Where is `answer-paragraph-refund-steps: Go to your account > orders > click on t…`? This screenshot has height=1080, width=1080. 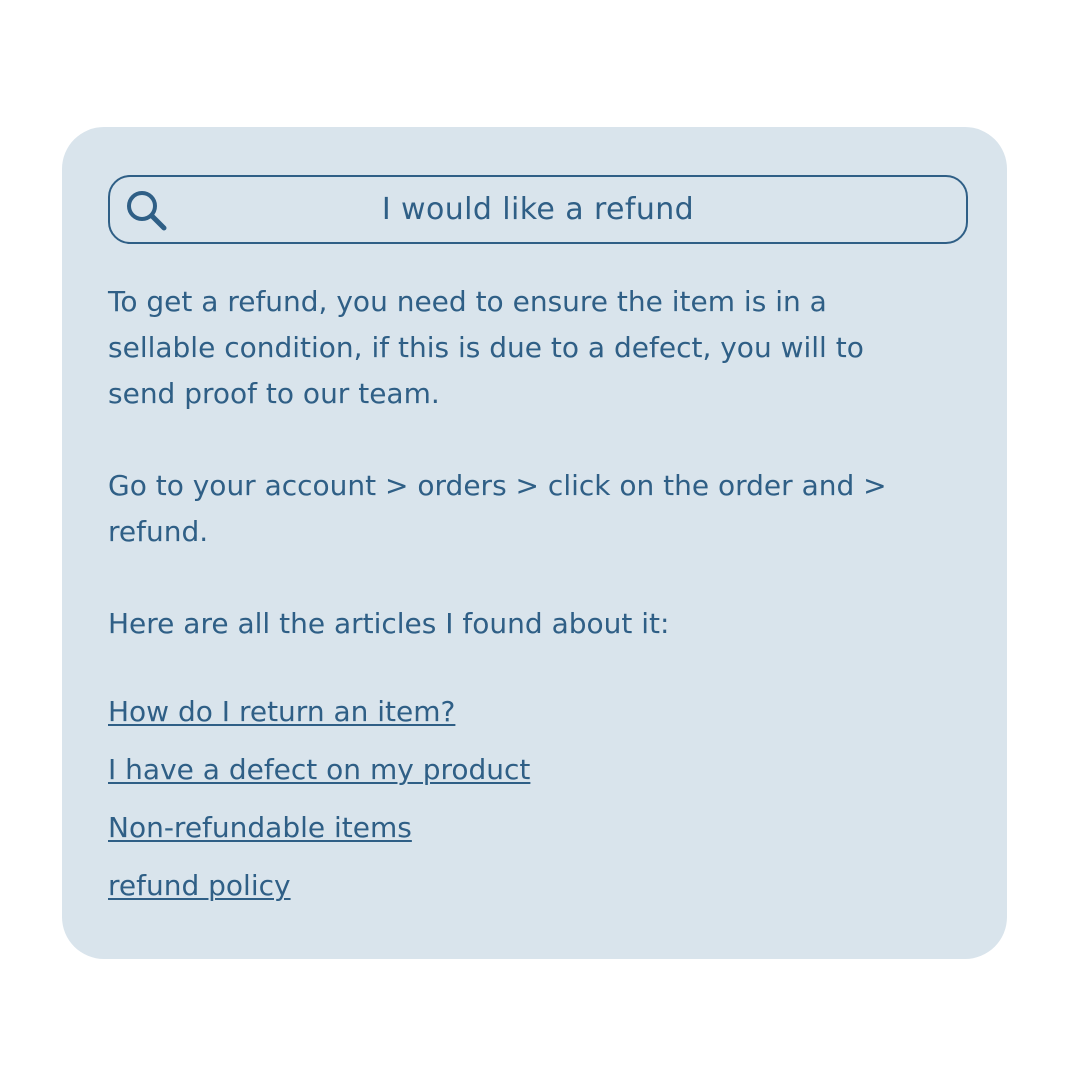
answer-paragraph-refund-steps: Go to your account > orders > click on t… is located at coordinates (497, 508).